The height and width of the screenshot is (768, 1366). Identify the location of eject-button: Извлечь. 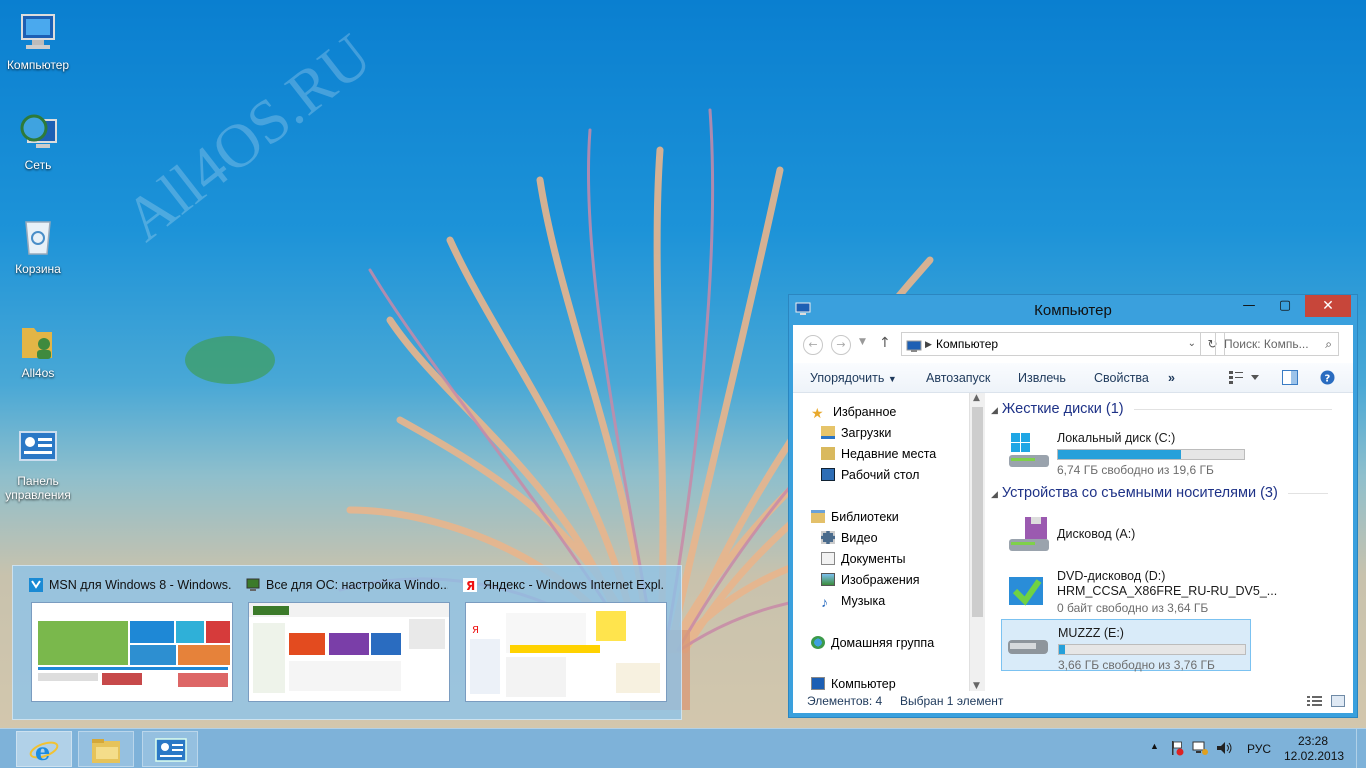
(1042, 378).